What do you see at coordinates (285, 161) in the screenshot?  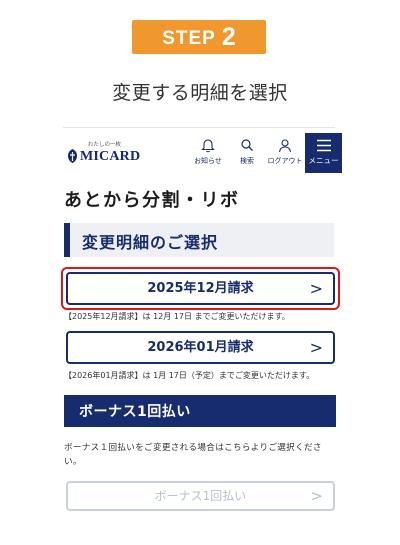 I see `nav-label-logout: ログアウト` at bounding box center [285, 161].